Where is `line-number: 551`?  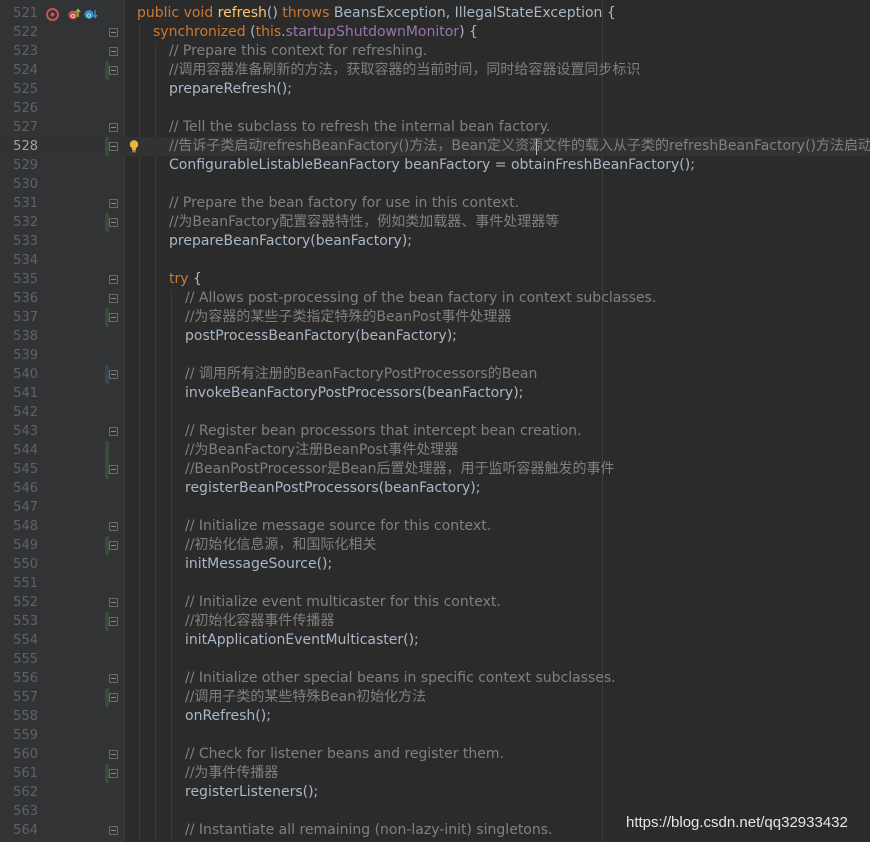
line-number: 551 is located at coordinates (19, 583).